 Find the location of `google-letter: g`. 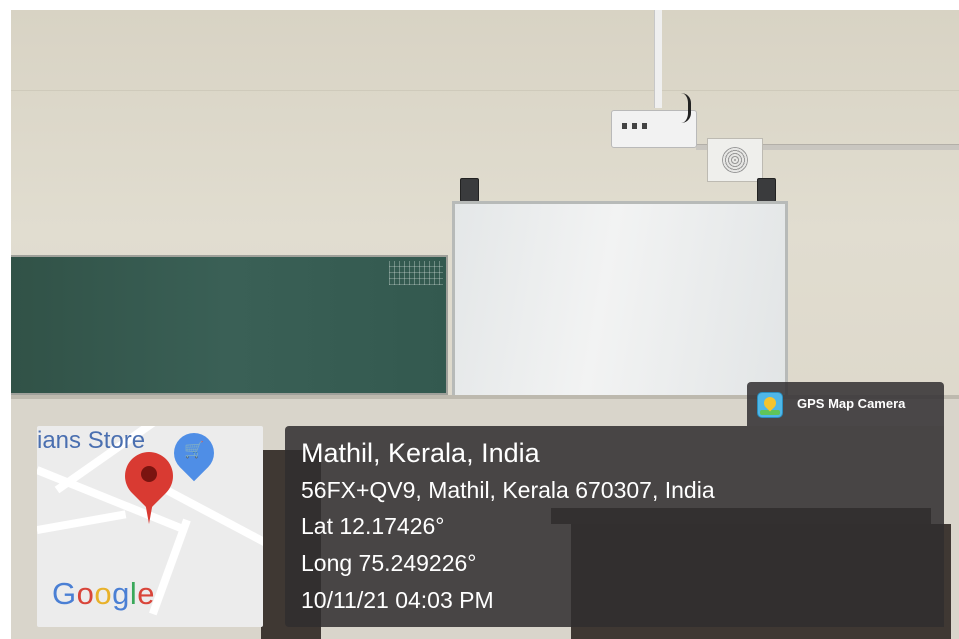

google-letter: g is located at coordinates (121, 593).